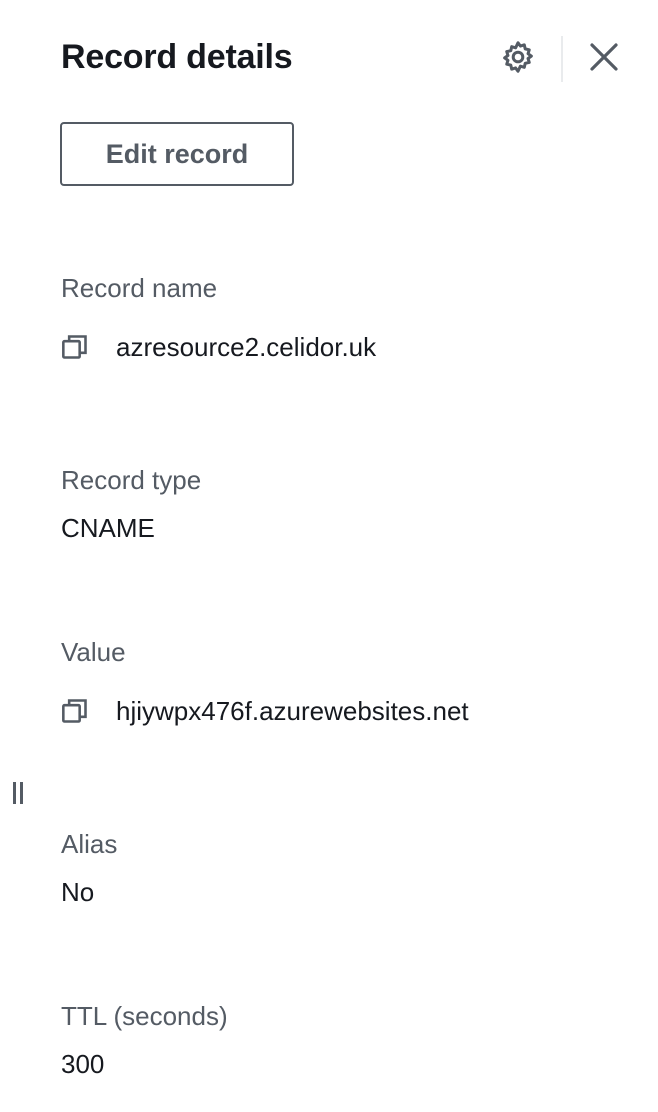 The image size is (658, 1112). I want to click on close-button, so click(604, 58).